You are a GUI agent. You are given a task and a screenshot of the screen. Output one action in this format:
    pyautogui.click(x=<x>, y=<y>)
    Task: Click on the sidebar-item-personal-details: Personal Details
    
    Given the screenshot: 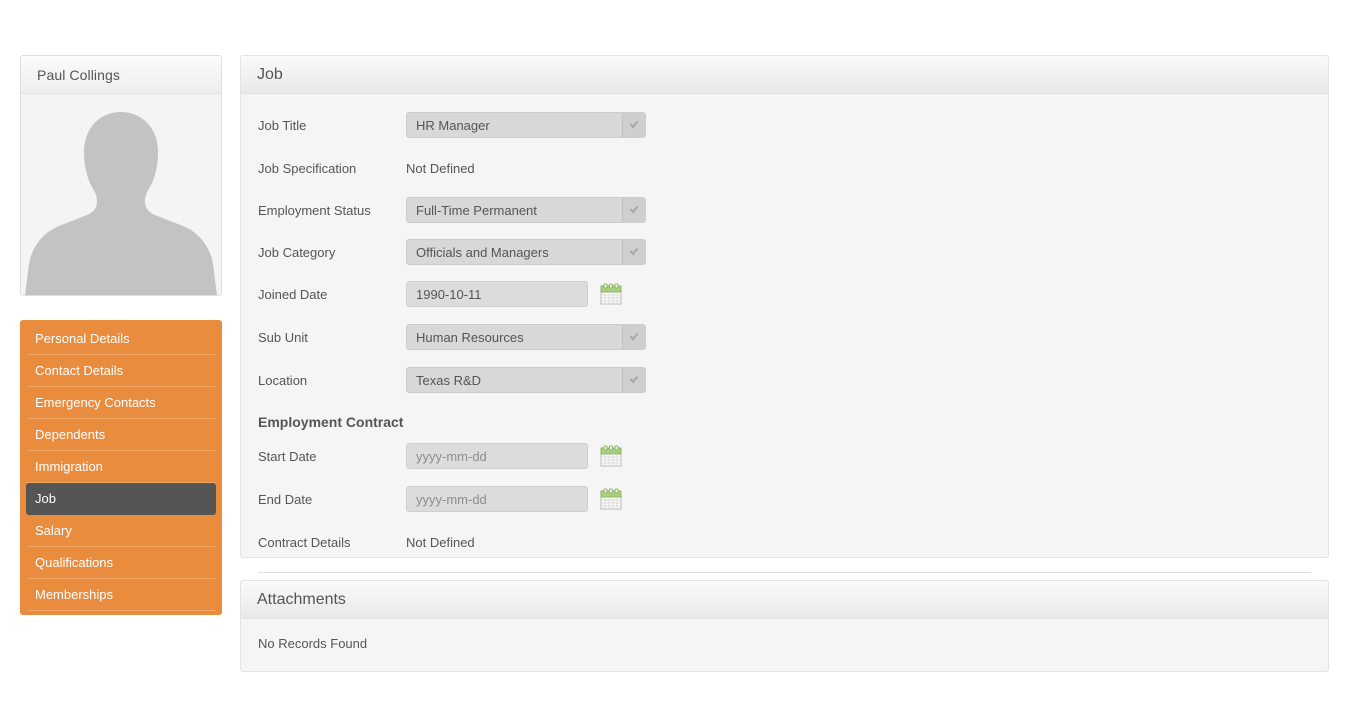 What is the action you would take?
    pyautogui.click(x=121, y=339)
    